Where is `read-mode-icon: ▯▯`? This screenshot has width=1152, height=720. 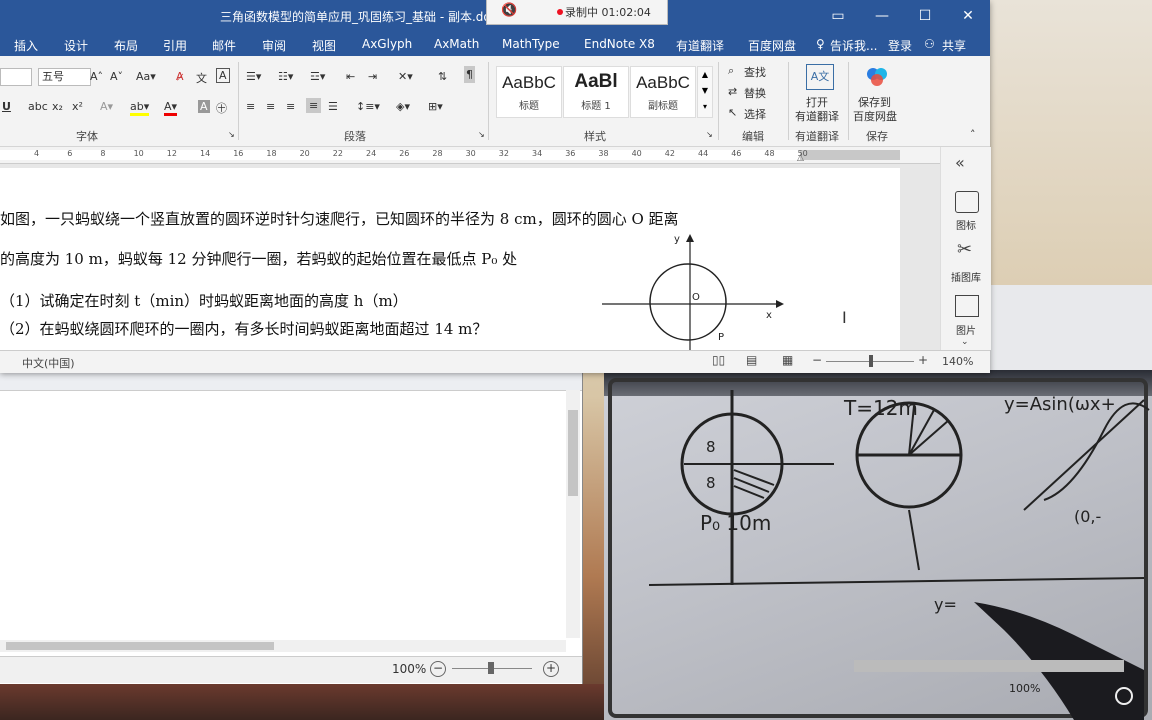 read-mode-icon: ▯▯ is located at coordinates (718, 360).